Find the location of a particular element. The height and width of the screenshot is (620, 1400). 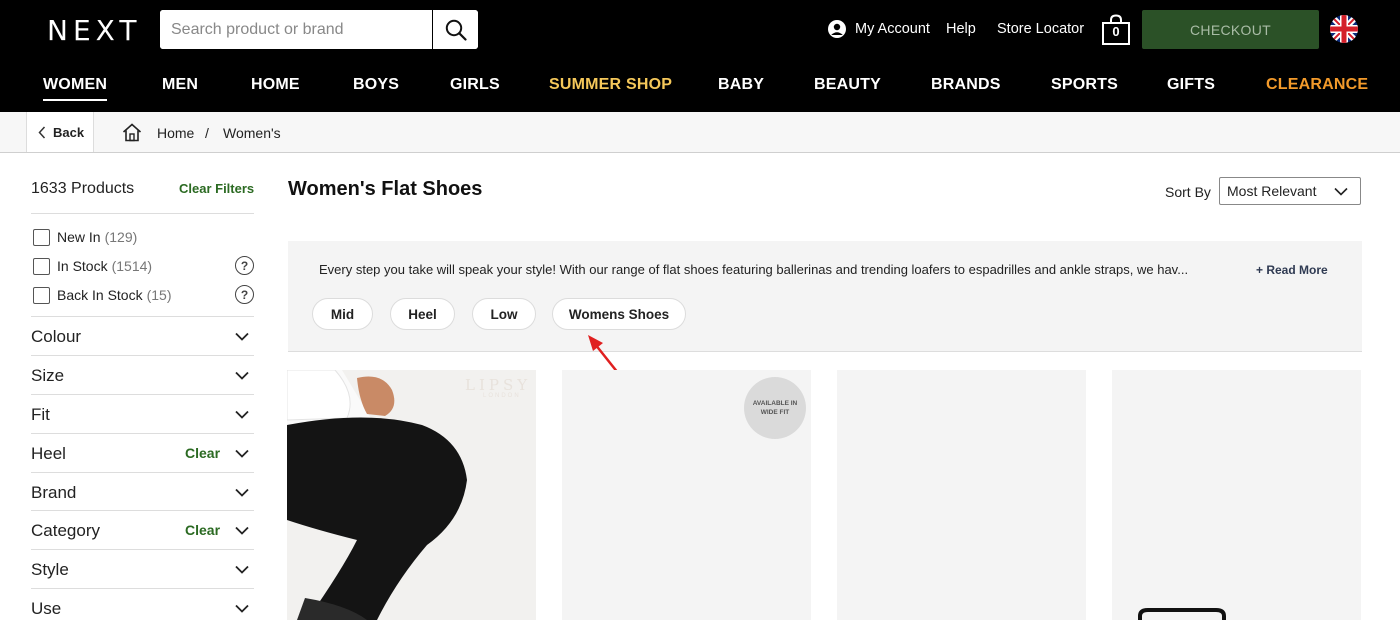

shopping-bag-button: 0 is located at coordinates (1116, 30).